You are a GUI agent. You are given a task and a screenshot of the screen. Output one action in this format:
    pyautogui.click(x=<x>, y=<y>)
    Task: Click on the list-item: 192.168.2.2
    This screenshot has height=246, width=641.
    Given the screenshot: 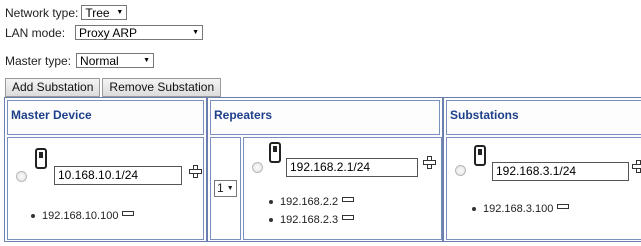 What is the action you would take?
    pyautogui.click(x=312, y=202)
    